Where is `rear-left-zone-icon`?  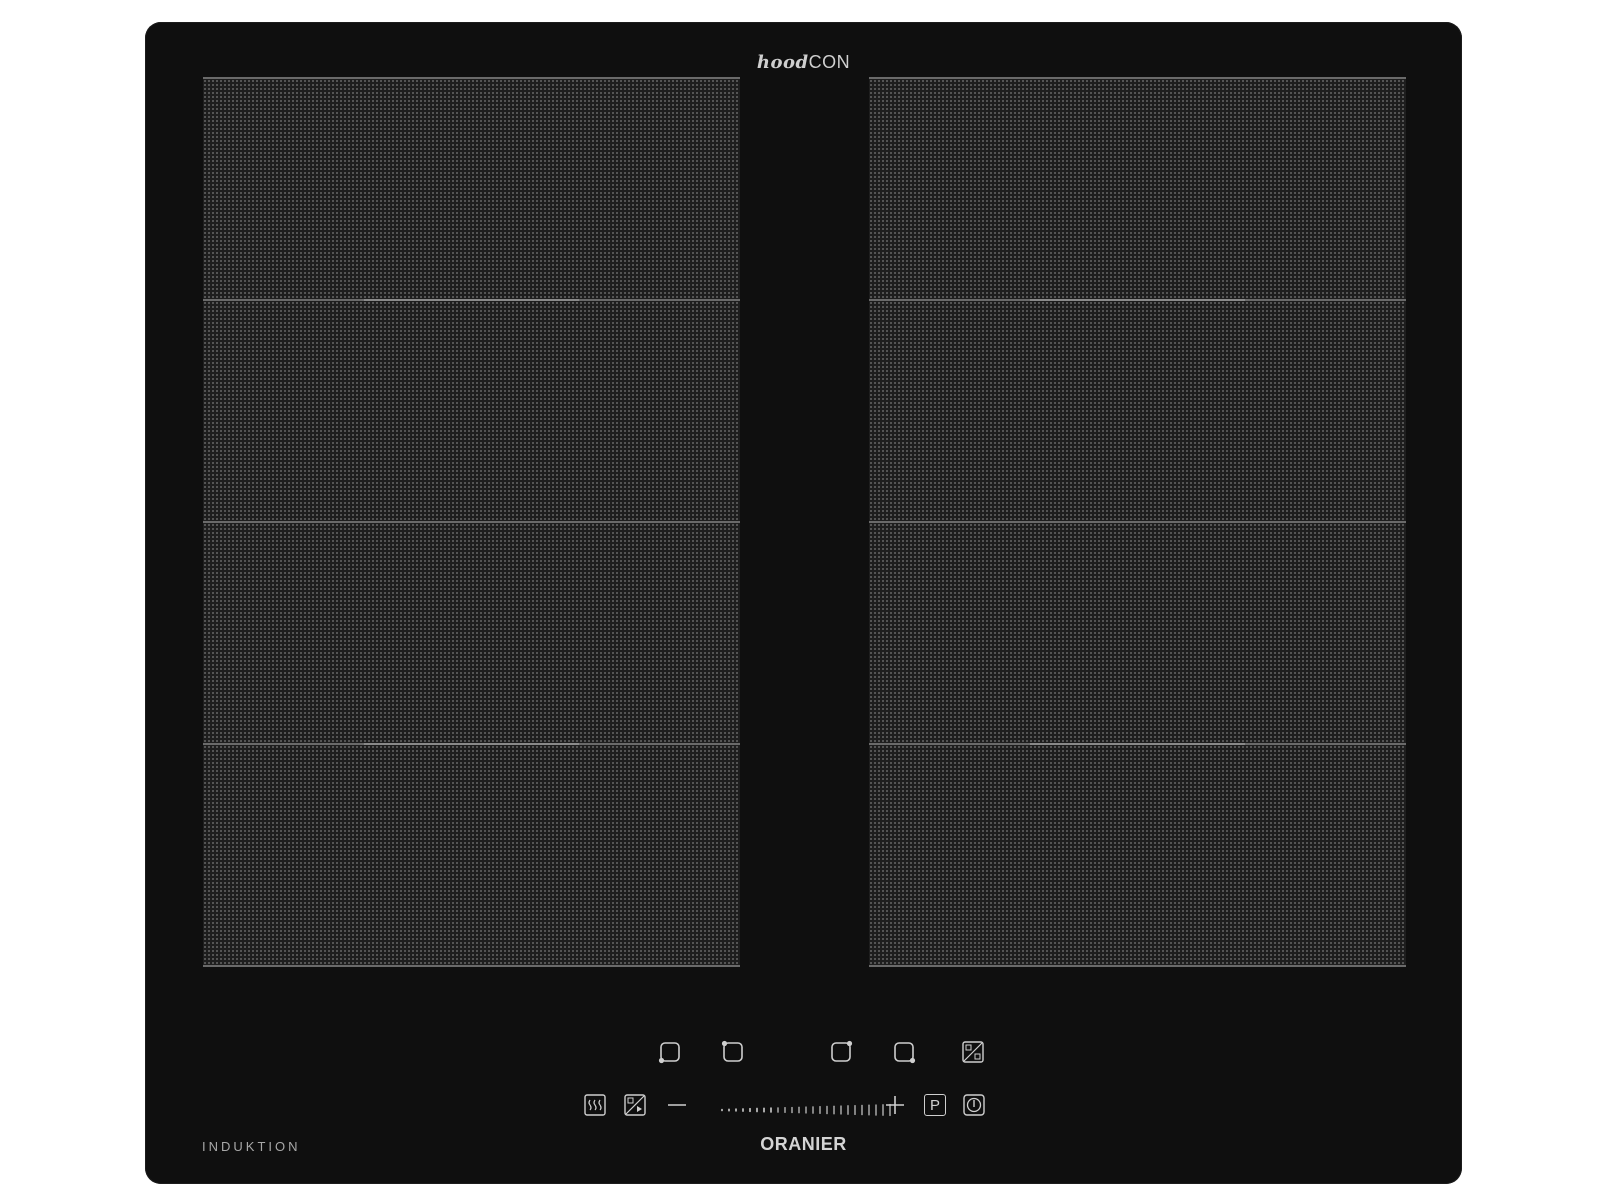 rear-left-zone-icon is located at coordinates (732, 1051).